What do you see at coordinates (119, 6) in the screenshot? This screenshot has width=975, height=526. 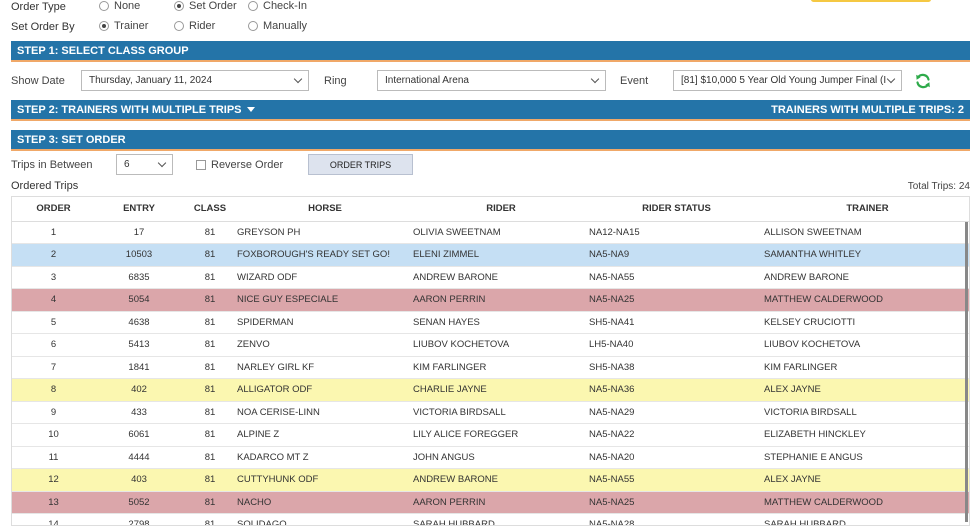 I see `order-type-none-radio: None` at bounding box center [119, 6].